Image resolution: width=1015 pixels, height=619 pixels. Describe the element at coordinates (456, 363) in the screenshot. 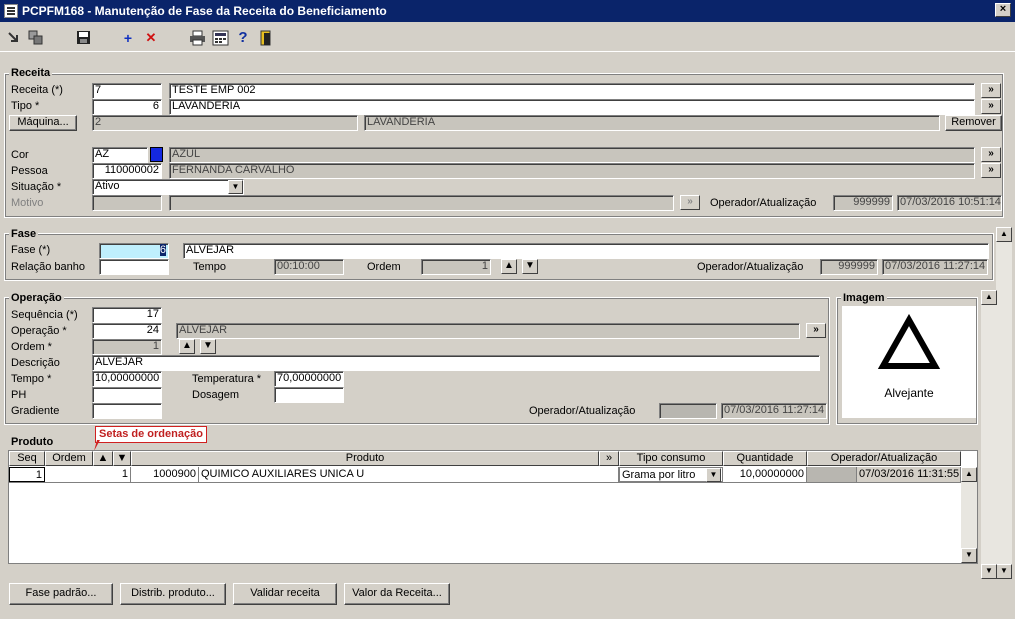

I see `descricao-input: ALVEJAR` at that location.